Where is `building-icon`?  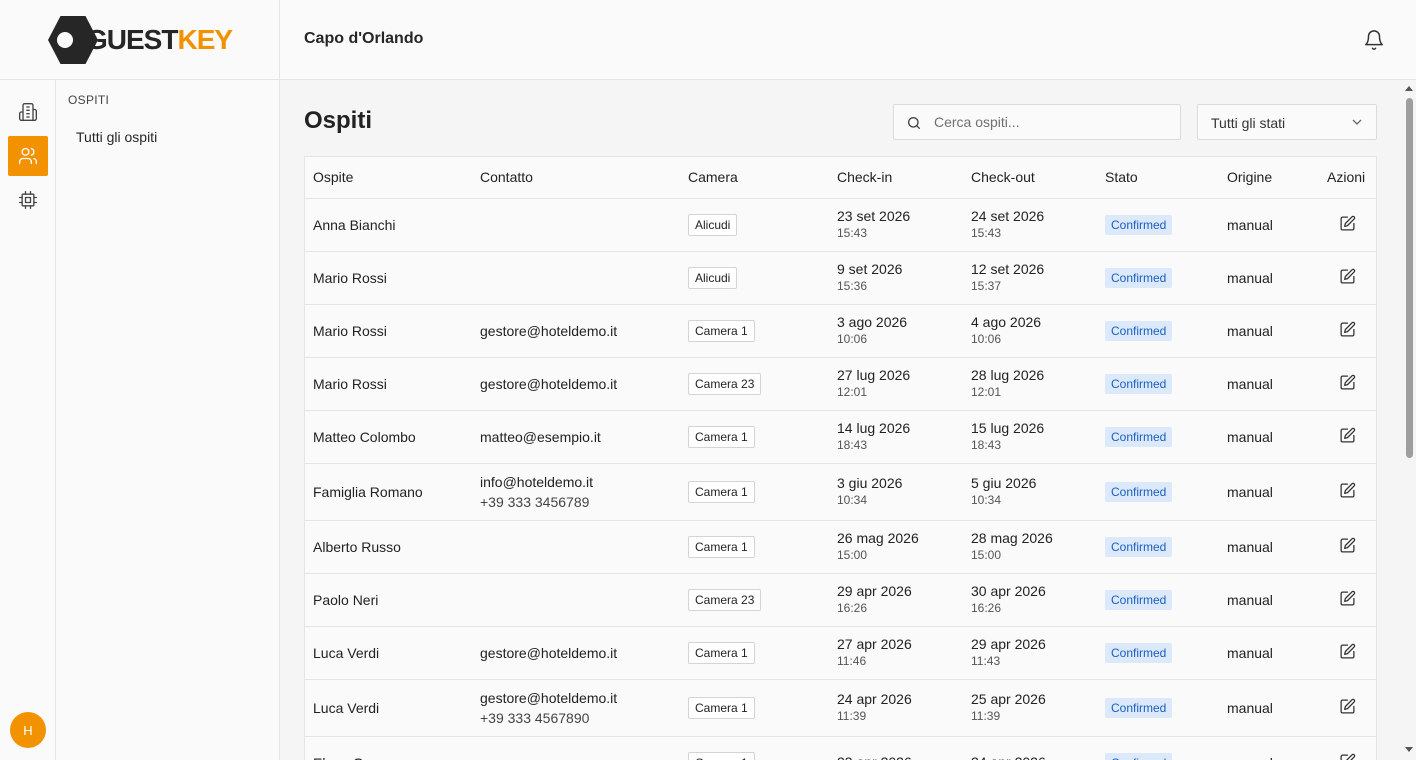 building-icon is located at coordinates (28, 112).